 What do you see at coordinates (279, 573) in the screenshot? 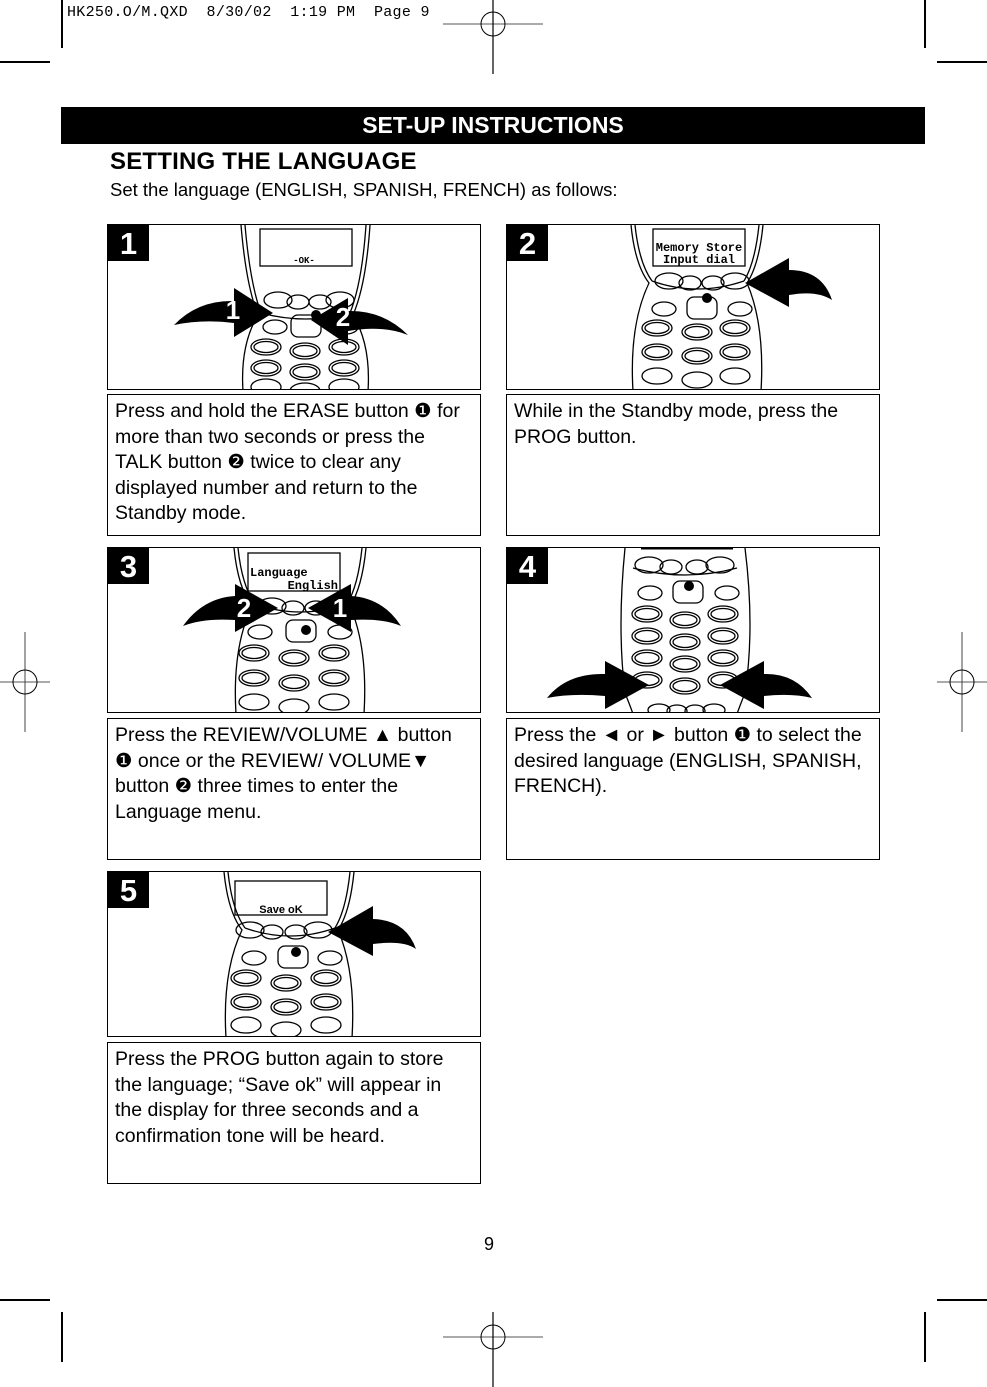
I see `display-line-1: Language` at bounding box center [279, 573].